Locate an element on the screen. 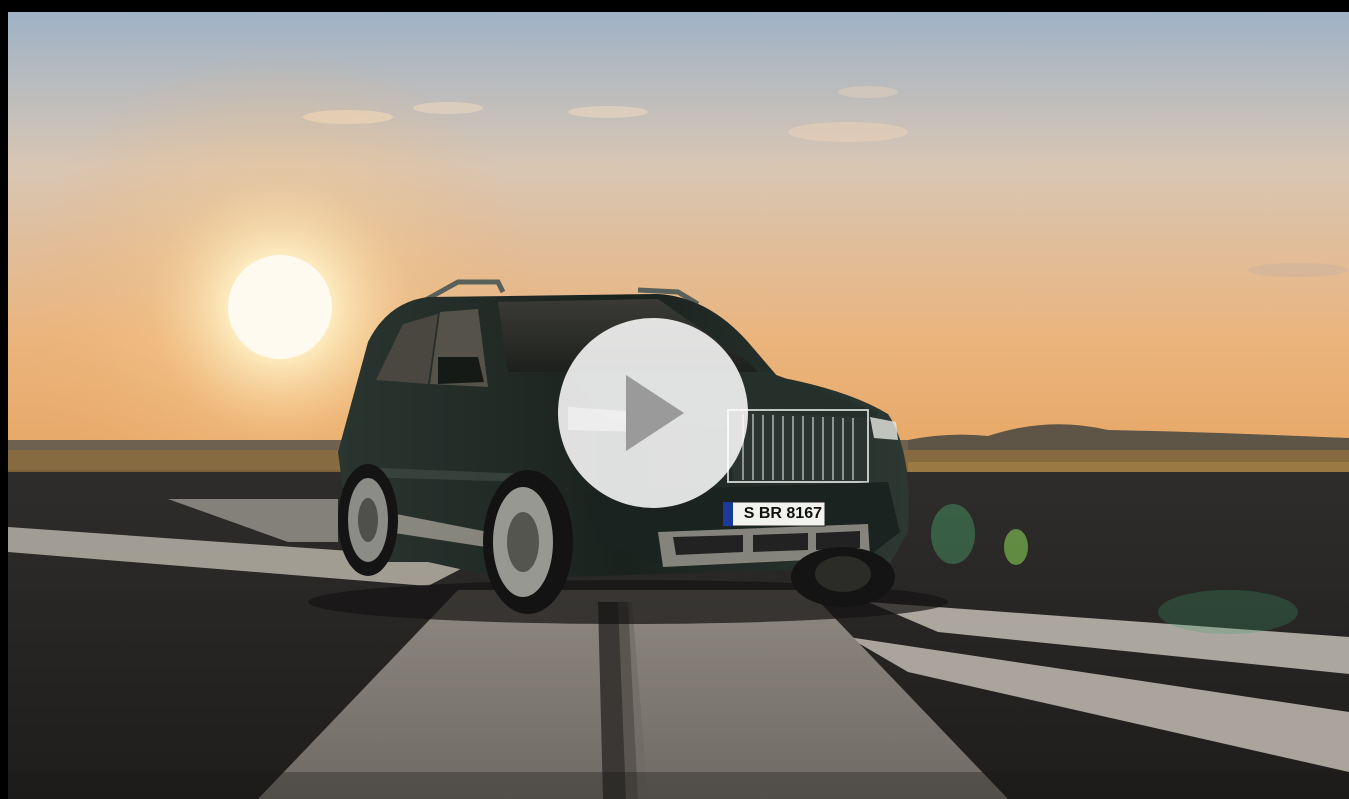 The image size is (1349, 799). play-button is located at coordinates (653, 413).